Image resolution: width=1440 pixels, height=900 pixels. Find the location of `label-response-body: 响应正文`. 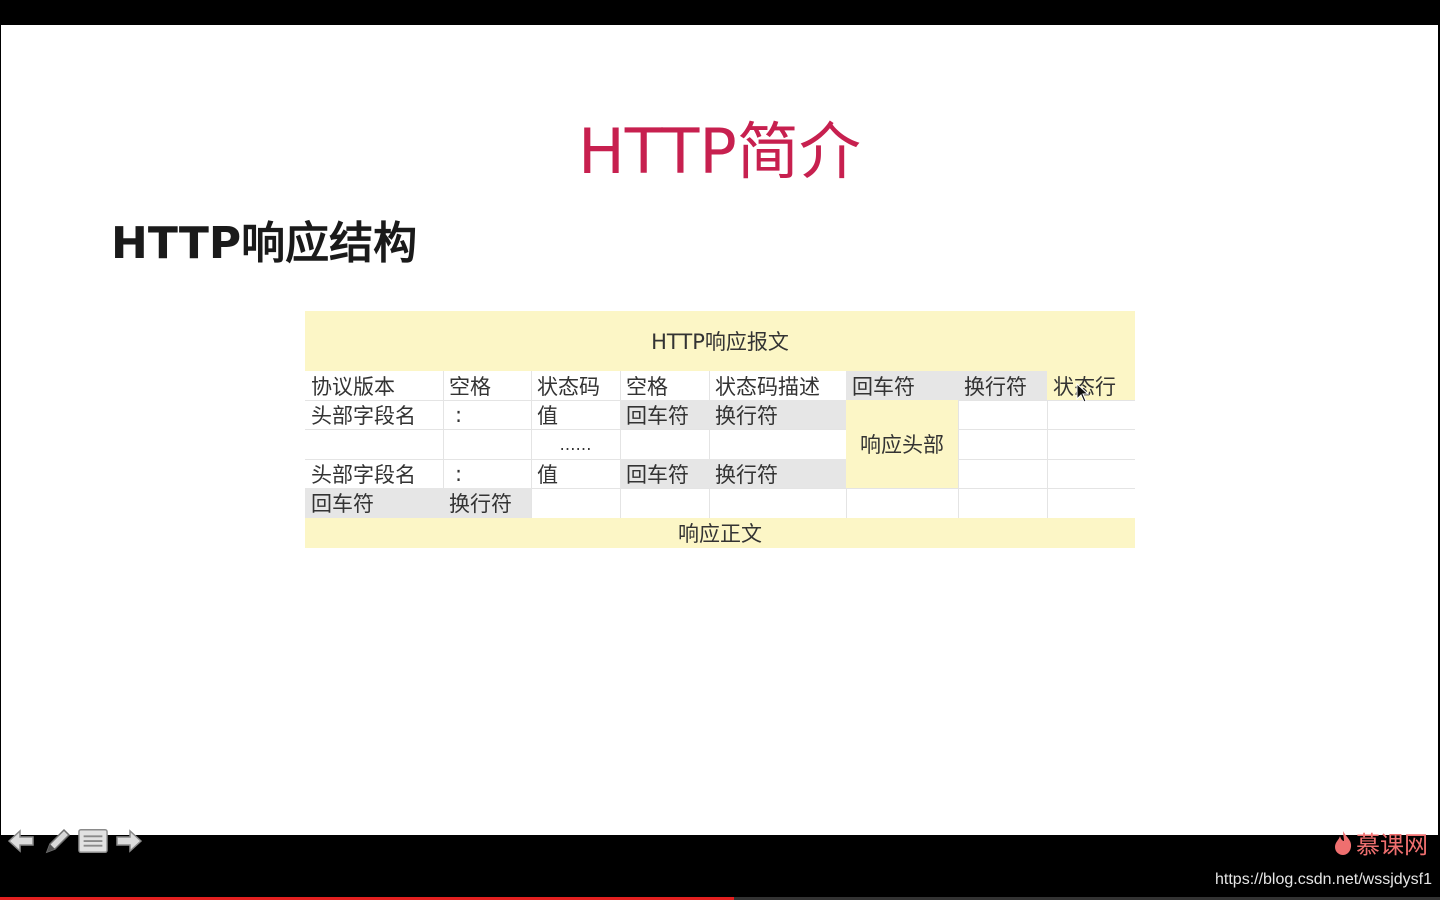

label-response-body: 响应正文 is located at coordinates (720, 533).